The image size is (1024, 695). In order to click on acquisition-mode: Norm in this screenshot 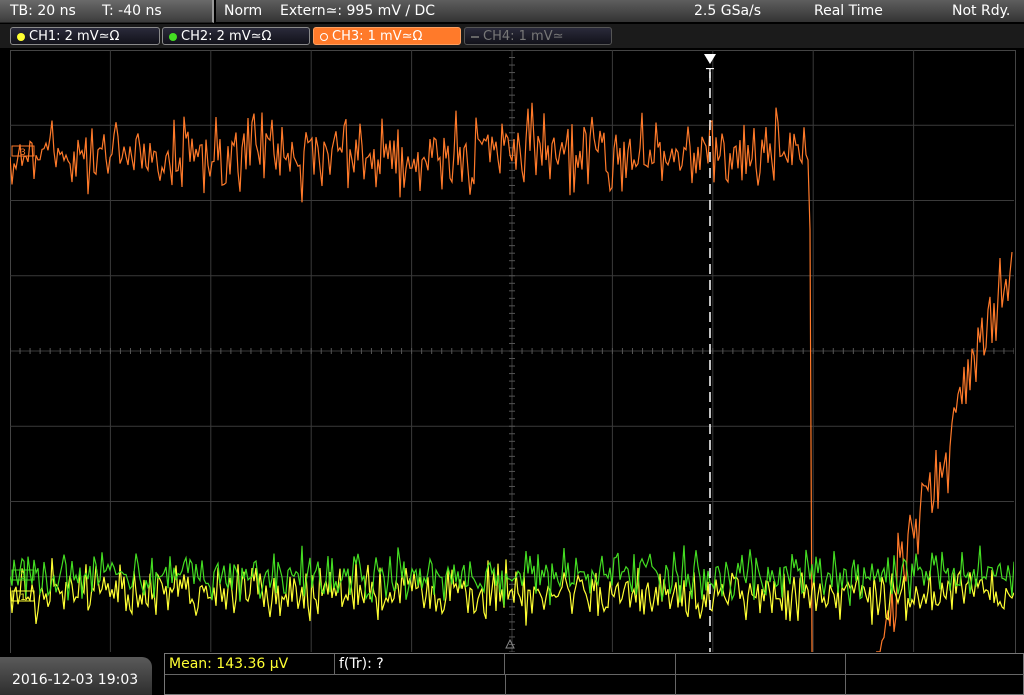, I will do `click(243, 11)`.